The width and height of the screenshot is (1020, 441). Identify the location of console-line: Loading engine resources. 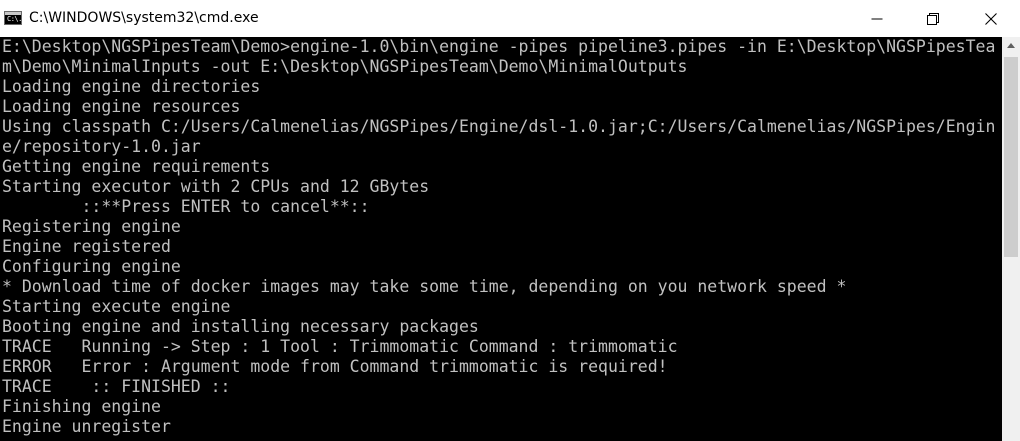
(121, 106).